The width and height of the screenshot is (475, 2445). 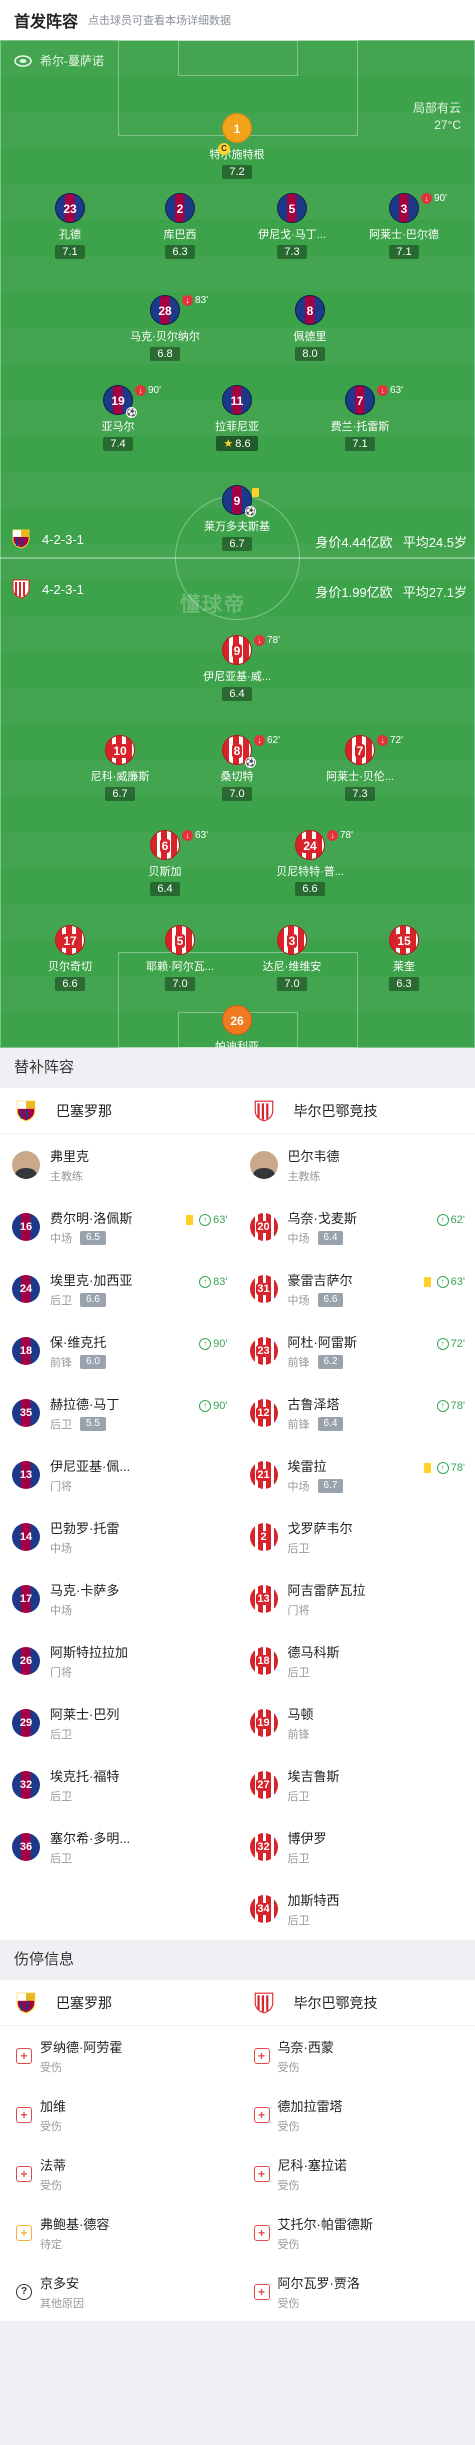 I want to click on home-player: 23 孔德 7.1, so click(x=70, y=226).